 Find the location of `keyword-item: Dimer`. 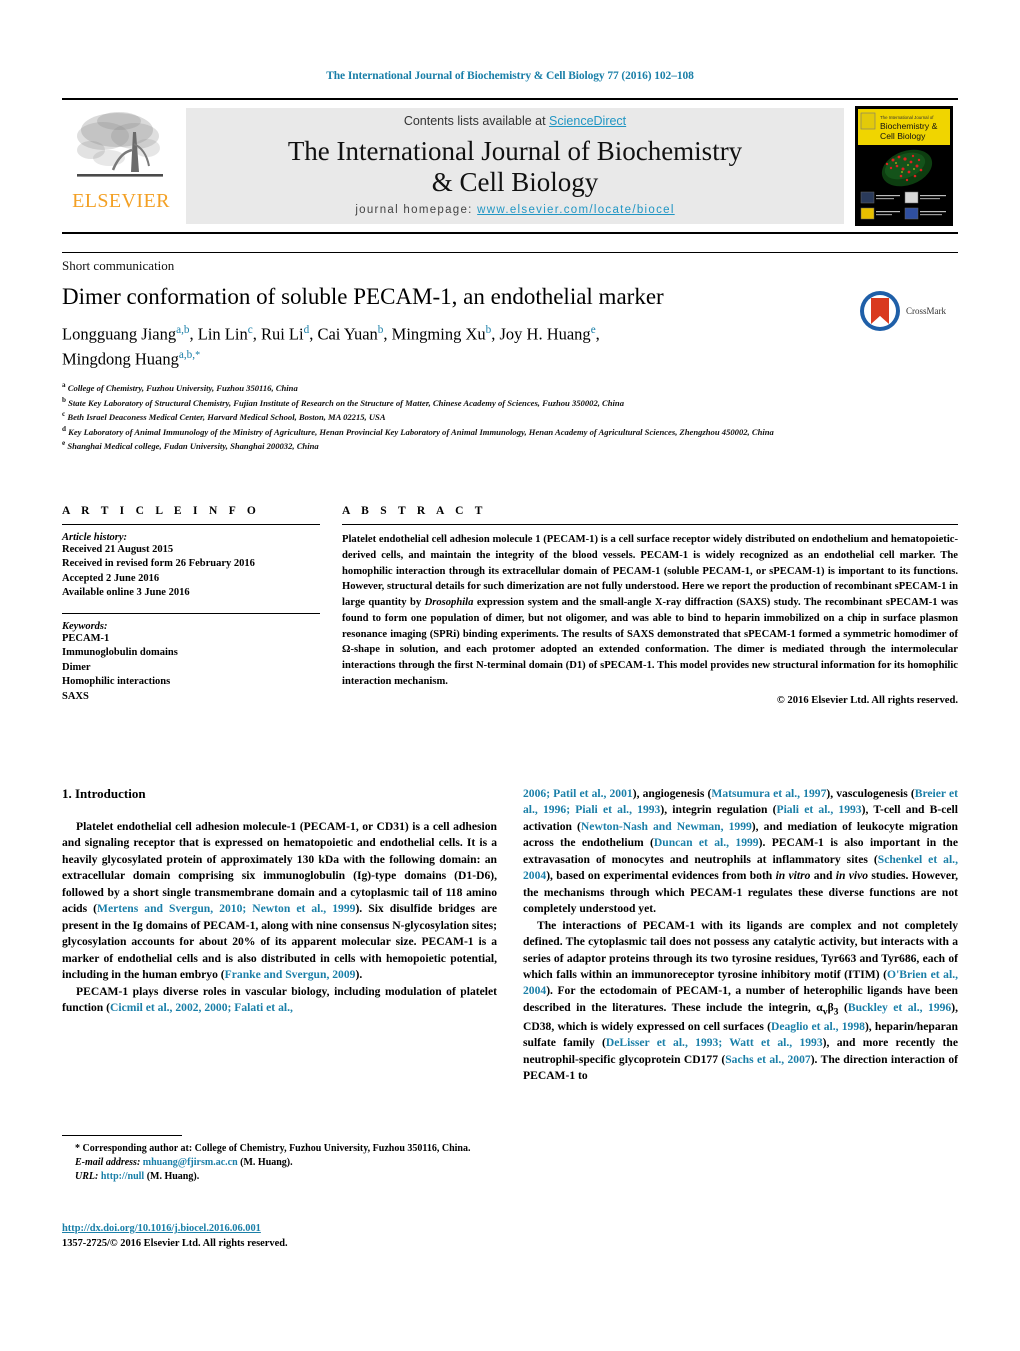

keyword-item: Dimer is located at coordinates (76, 667).